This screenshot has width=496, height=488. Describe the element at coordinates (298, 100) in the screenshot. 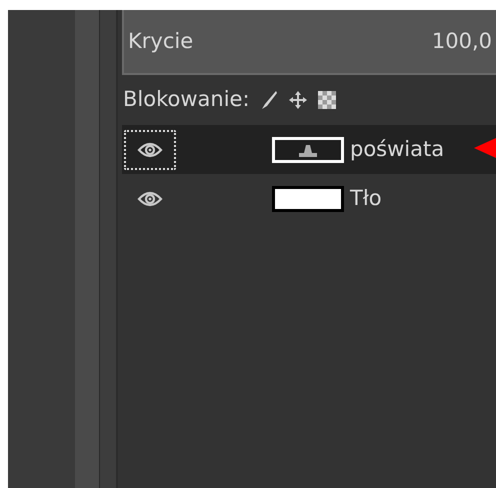

I see `move-icon` at that location.